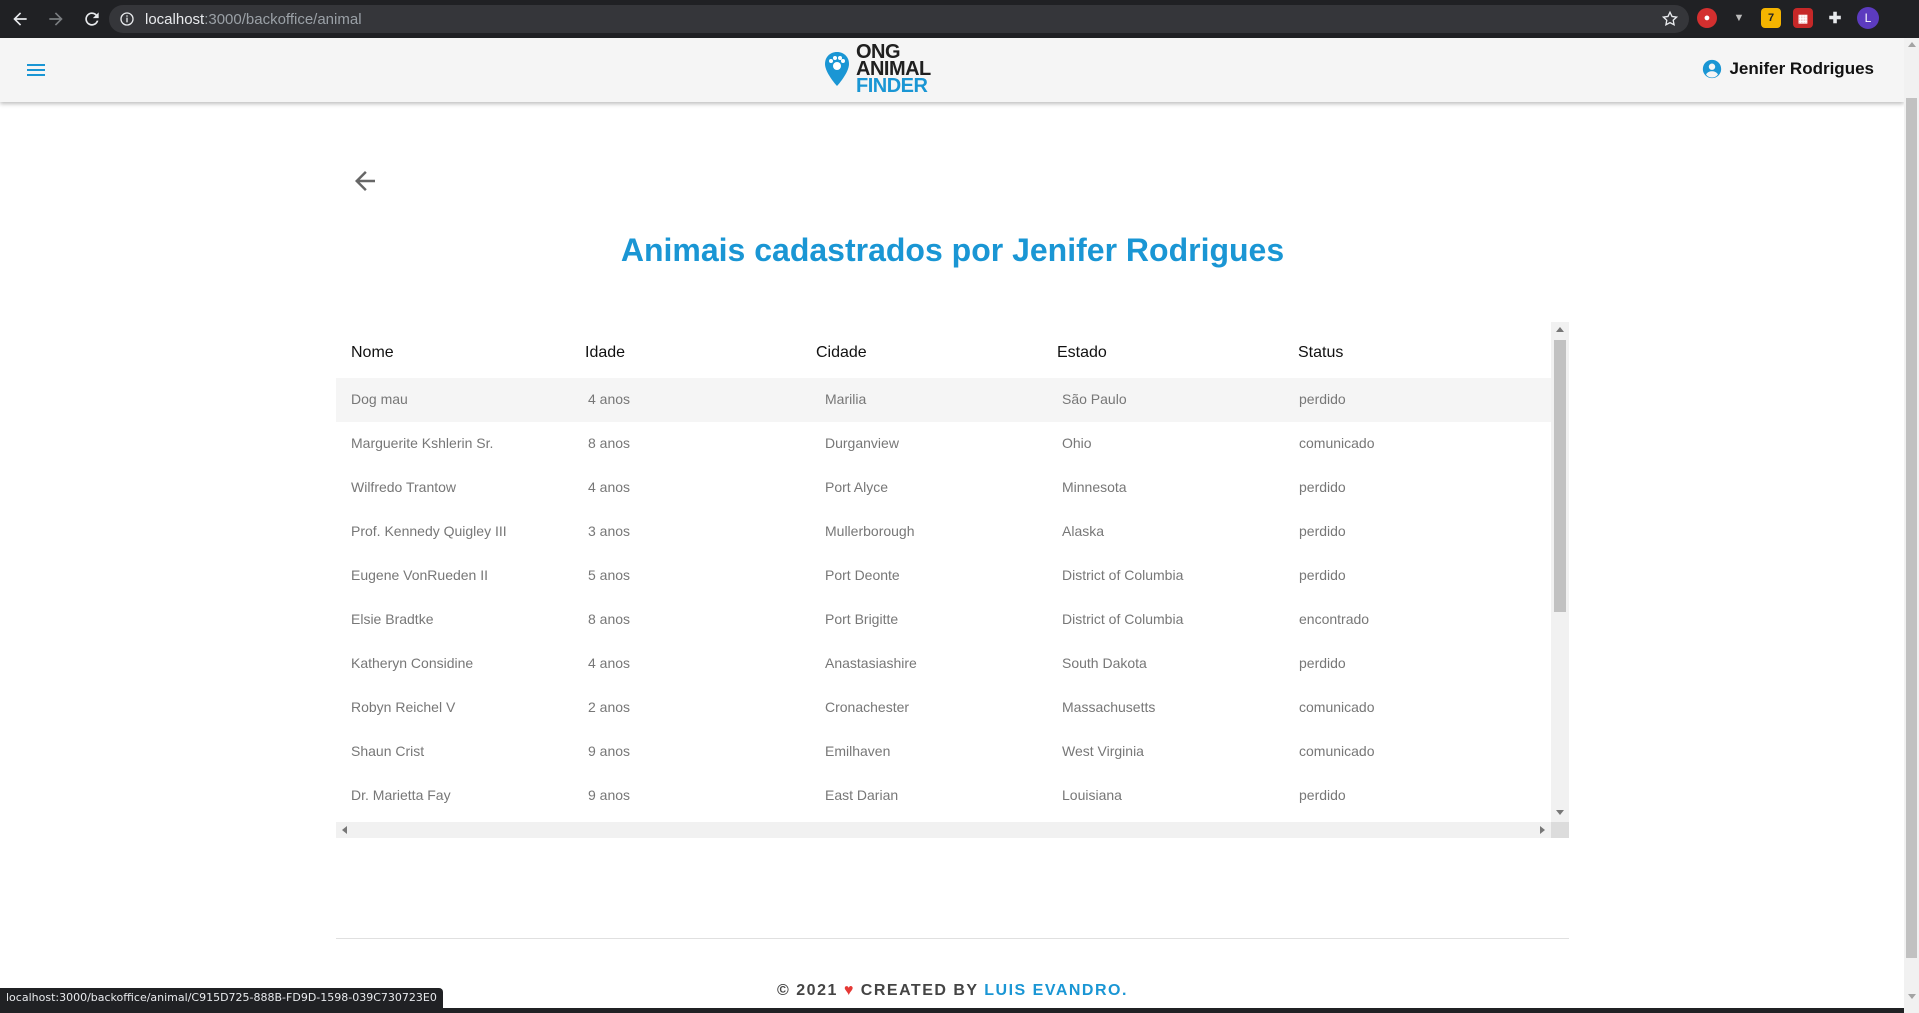 Image resolution: width=1919 pixels, height=1013 pixels. I want to click on logo-line-finder: FINDER, so click(892, 86).